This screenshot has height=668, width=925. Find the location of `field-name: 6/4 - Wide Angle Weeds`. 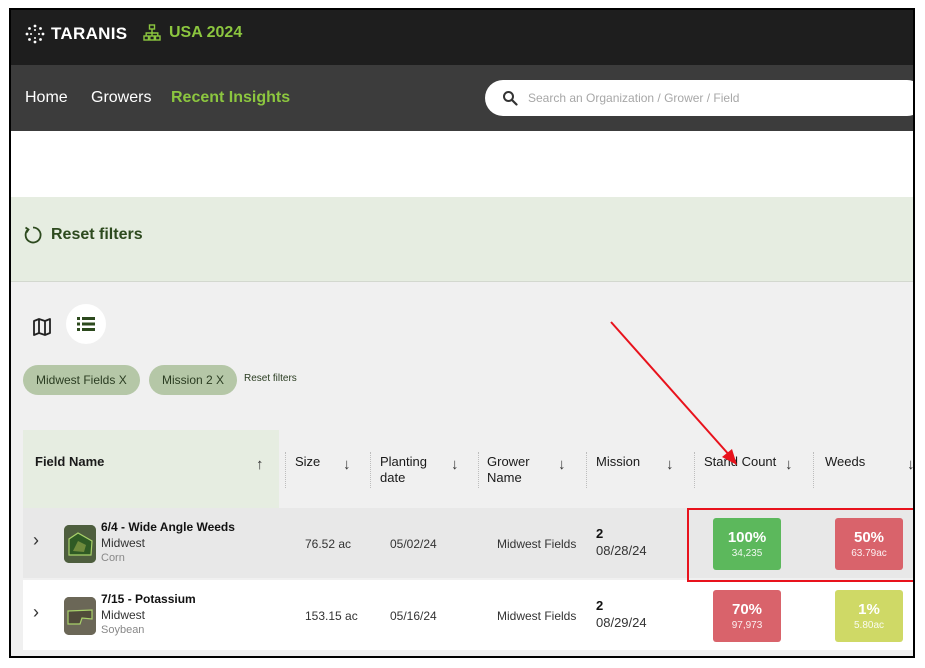

field-name: 6/4 - Wide Angle Weeds is located at coordinates (168, 527).